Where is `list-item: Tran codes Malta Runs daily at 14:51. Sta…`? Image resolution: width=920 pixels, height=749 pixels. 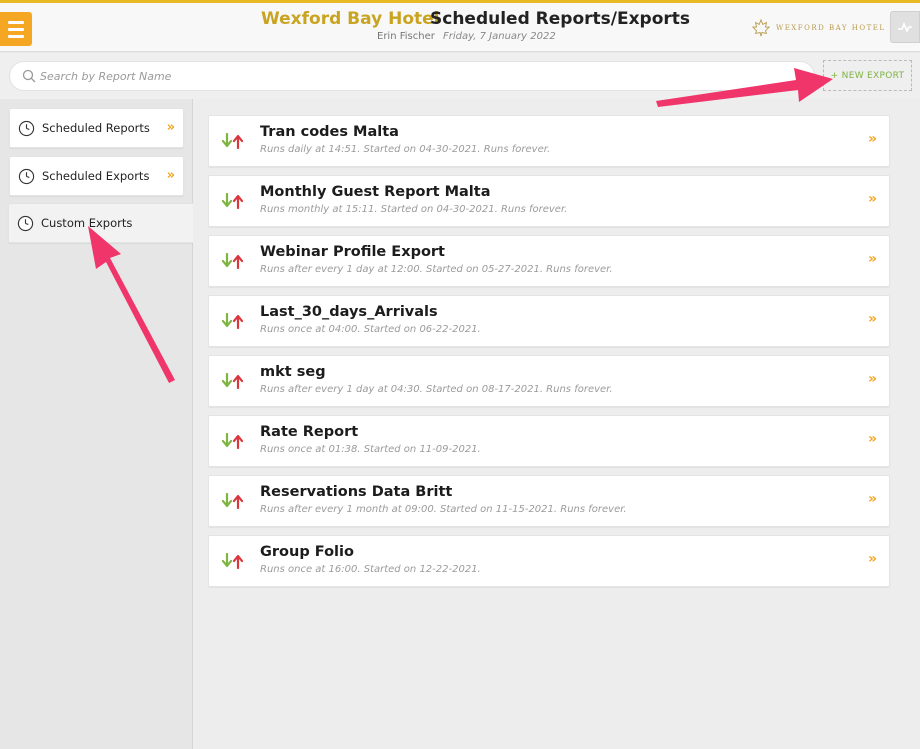
list-item: Tran codes Malta Runs daily at 14:51. Sta… is located at coordinates (549, 141).